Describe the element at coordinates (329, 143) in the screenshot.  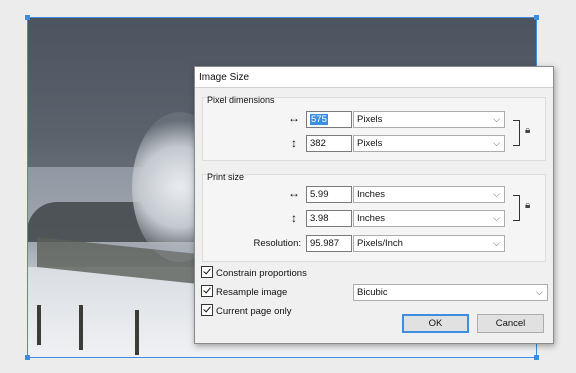
I see `pixel-height-input: 382` at that location.